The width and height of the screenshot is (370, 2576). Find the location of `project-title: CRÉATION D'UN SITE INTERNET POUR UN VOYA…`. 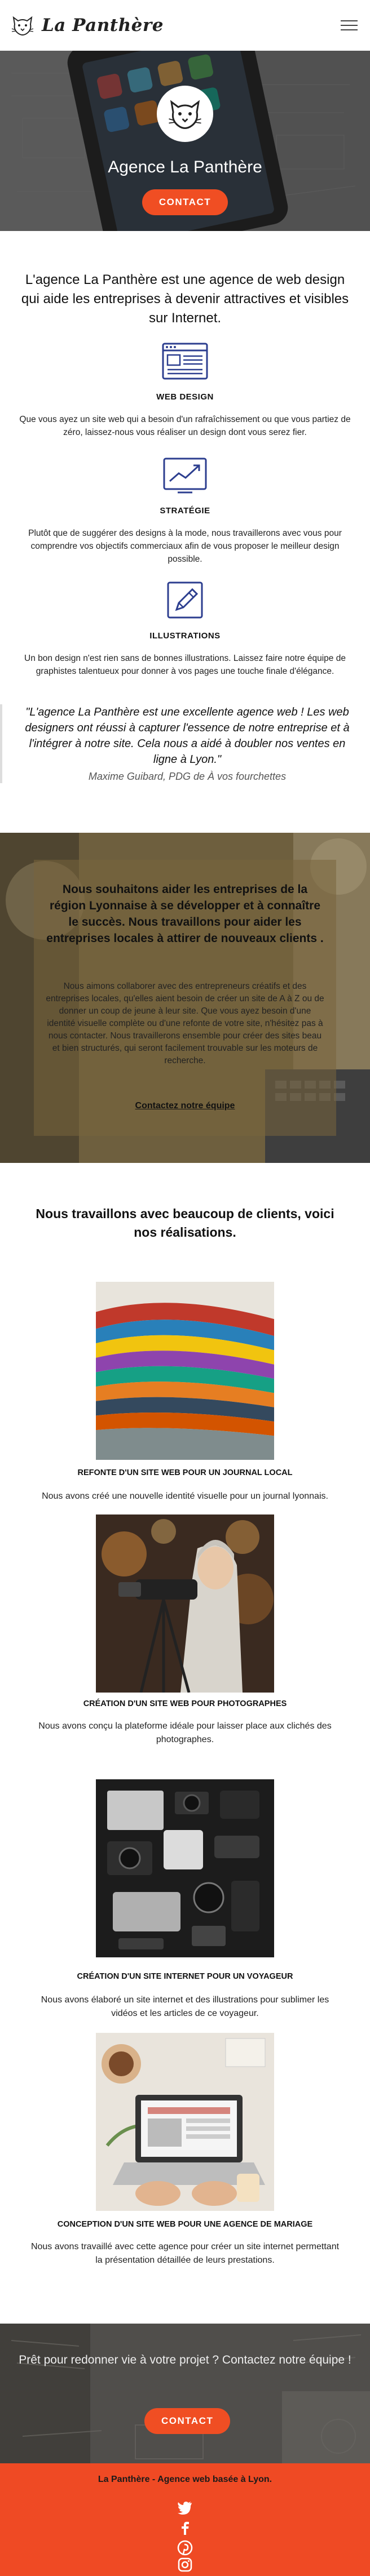

project-title: CRÉATION D'UN SITE INTERNET POUR UN VOYA… is located at coordinates (185, 1976).